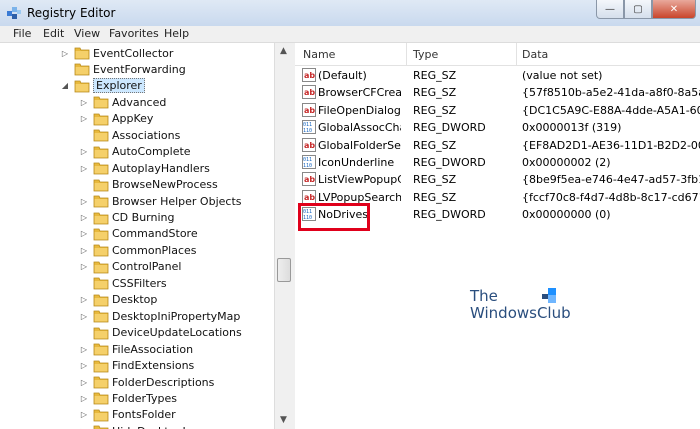 The height and width of the screenshot is (429, 700). I want to click on svg-text: ab, so click(309, 110).